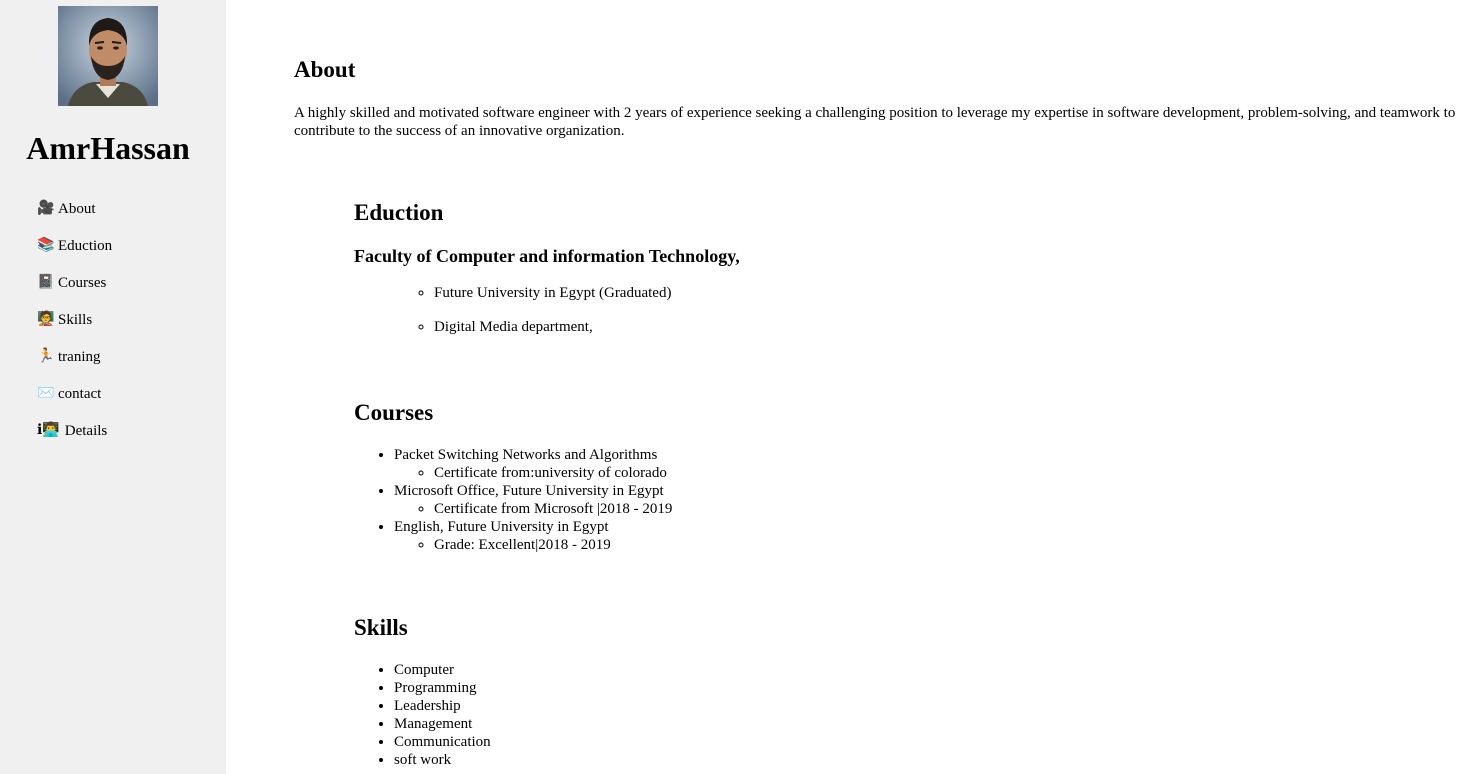 The image size is (1478, 774). What do you see at coordinates (75, 320) in the screenshot?
I see `nav-label: Skills` at bounding box center [75, 320].